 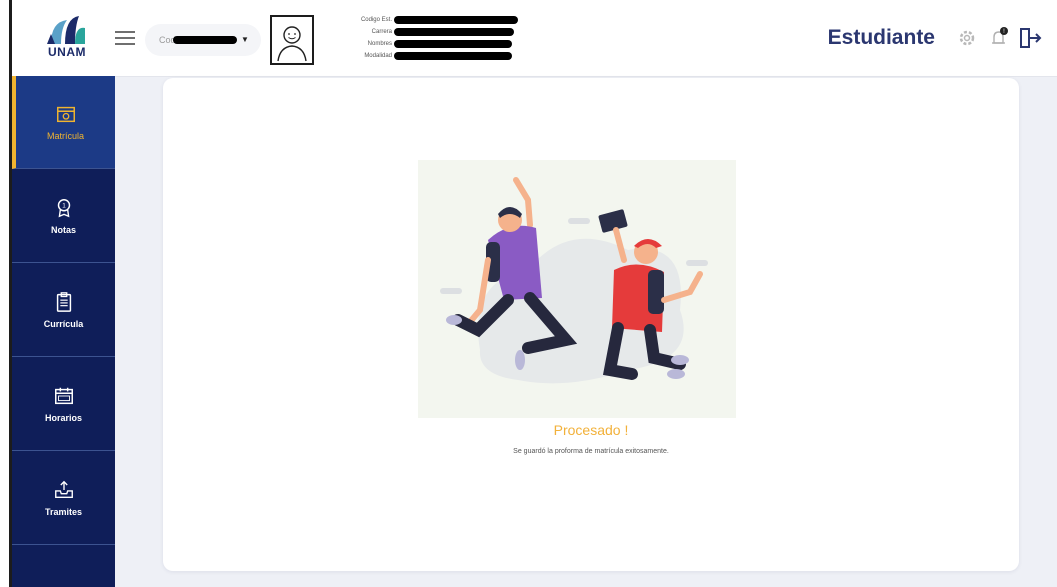 I want to click on cod-select: Cod ▼, so click(x=203, y=40).